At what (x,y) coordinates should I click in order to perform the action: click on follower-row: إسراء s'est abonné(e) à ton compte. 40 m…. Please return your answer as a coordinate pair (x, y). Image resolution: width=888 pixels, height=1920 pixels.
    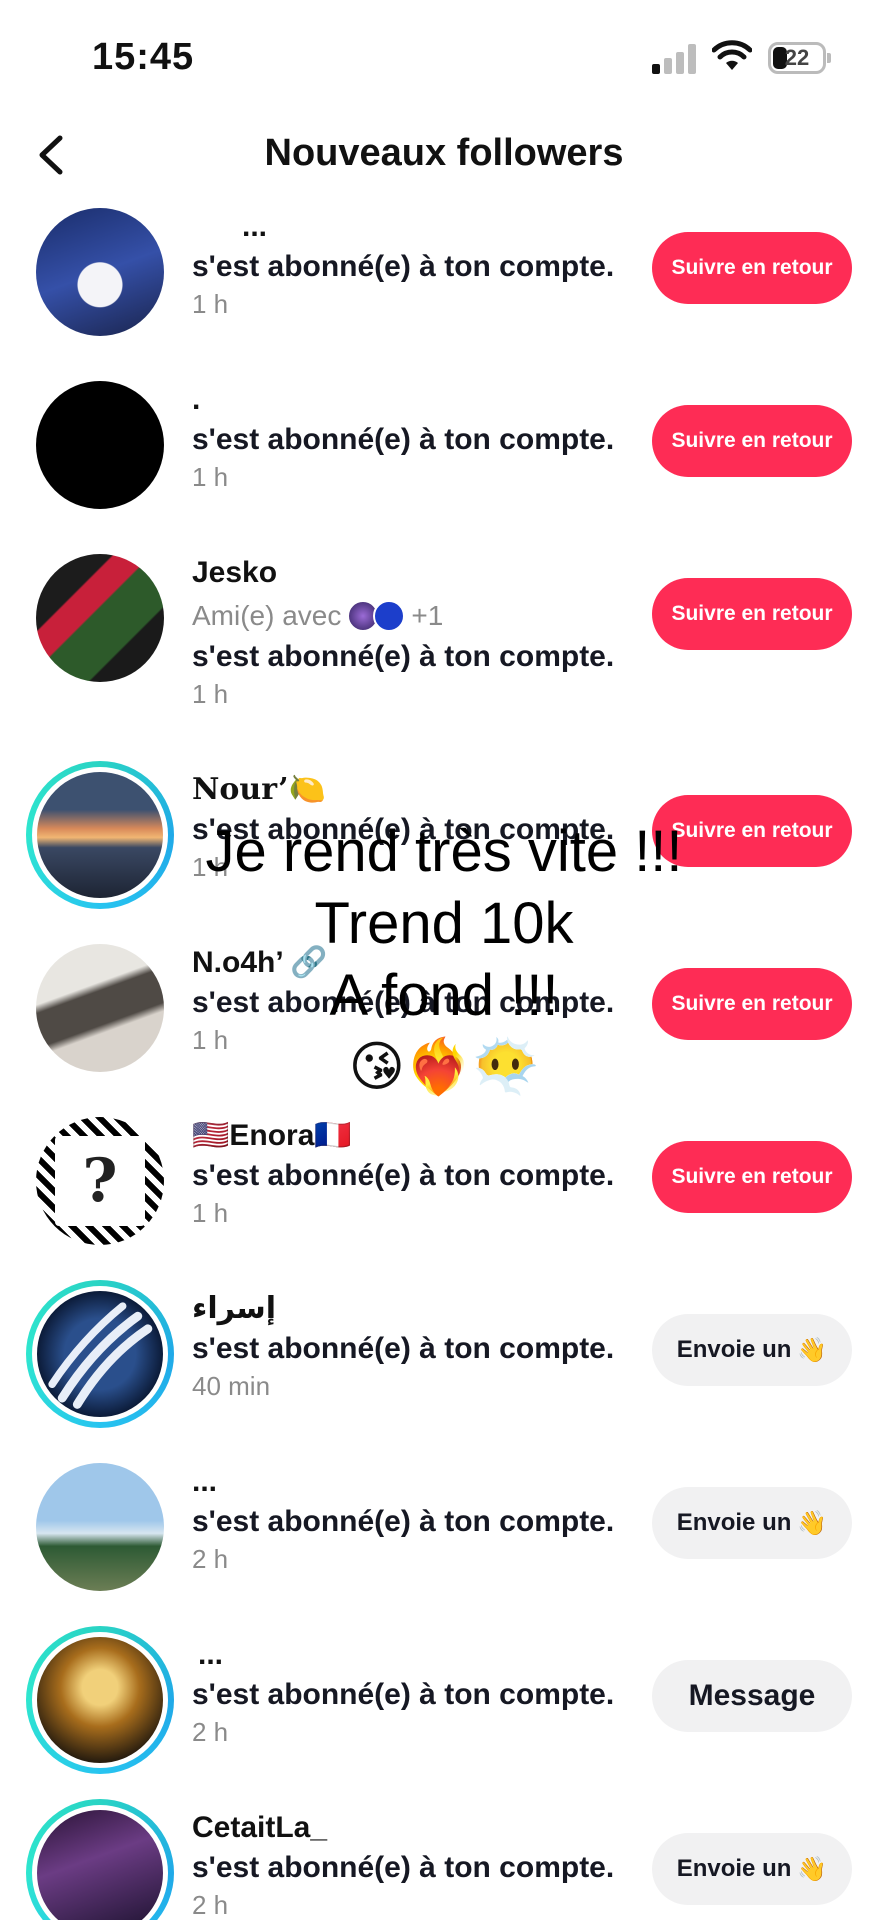
    Looking at the image, I should click on (444, 1366).